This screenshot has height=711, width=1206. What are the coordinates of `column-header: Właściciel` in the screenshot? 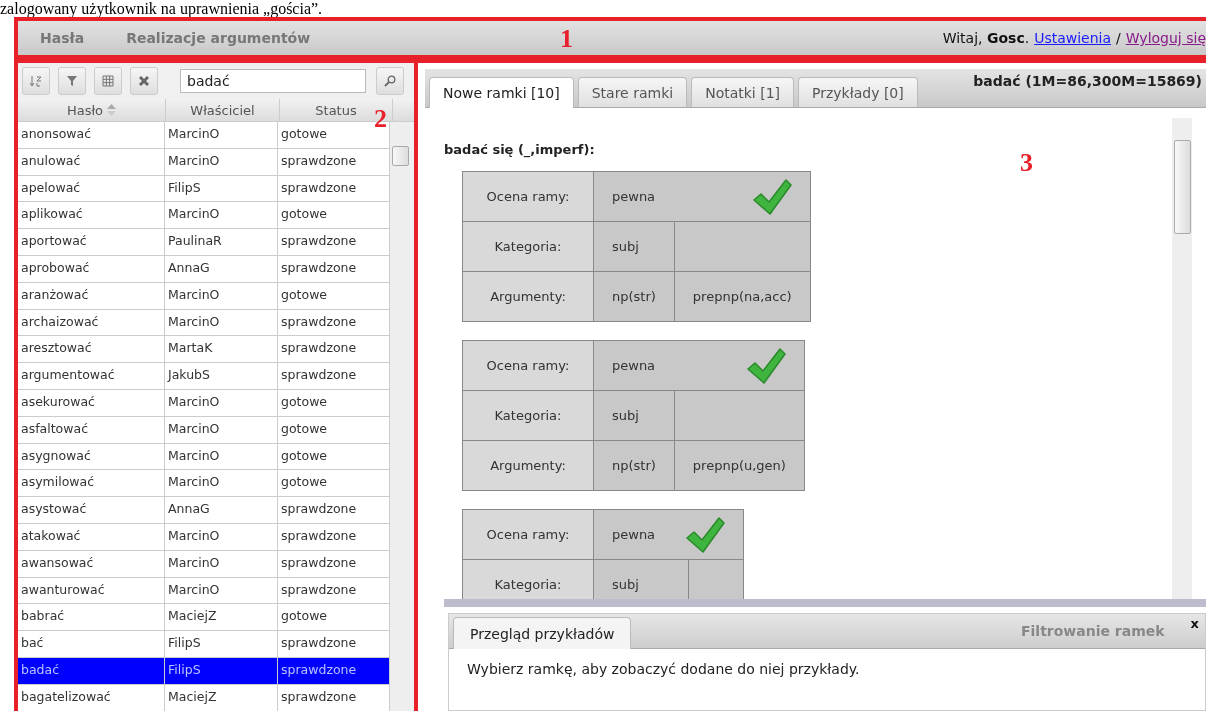 It's located at (223, 110).